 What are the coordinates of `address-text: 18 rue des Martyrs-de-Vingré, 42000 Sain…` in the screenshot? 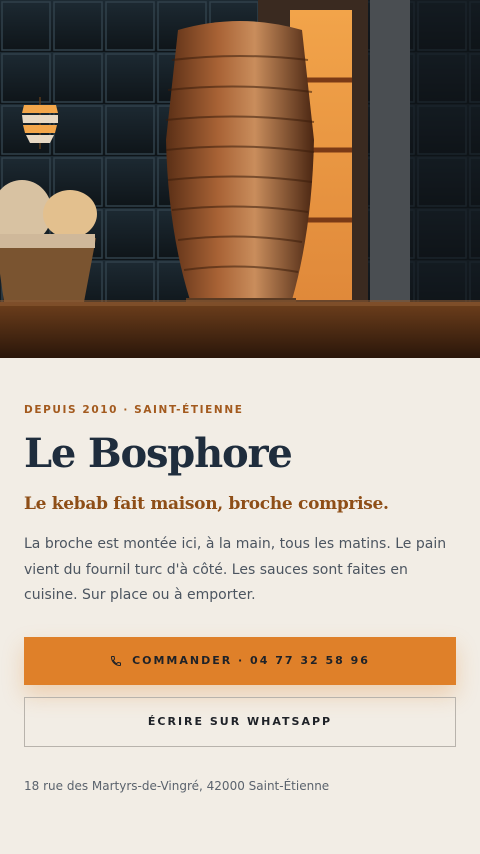 It's located at (177, 785).